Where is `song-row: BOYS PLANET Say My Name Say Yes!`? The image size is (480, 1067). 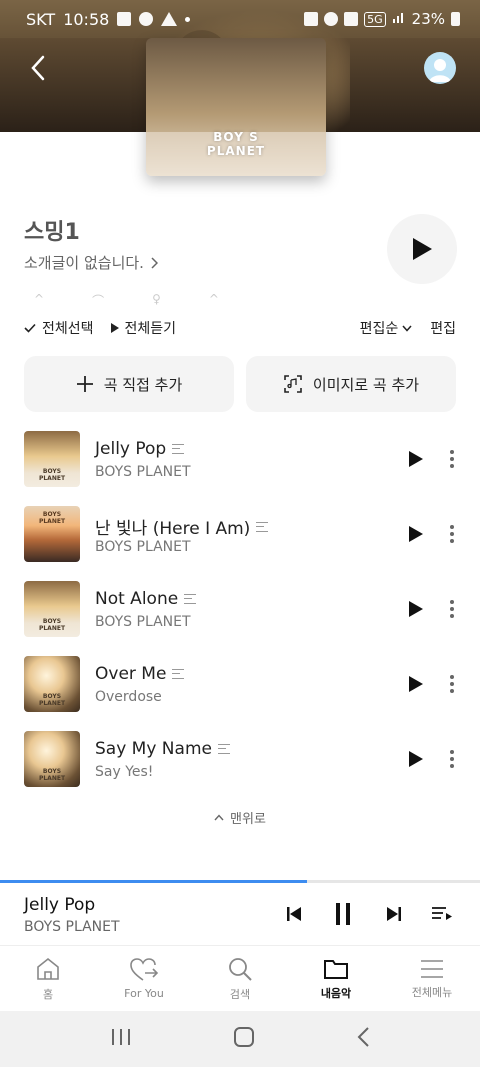
song-row: BOYS PLANET Say My Name Say Yes! is located at coordinates (240, 758).